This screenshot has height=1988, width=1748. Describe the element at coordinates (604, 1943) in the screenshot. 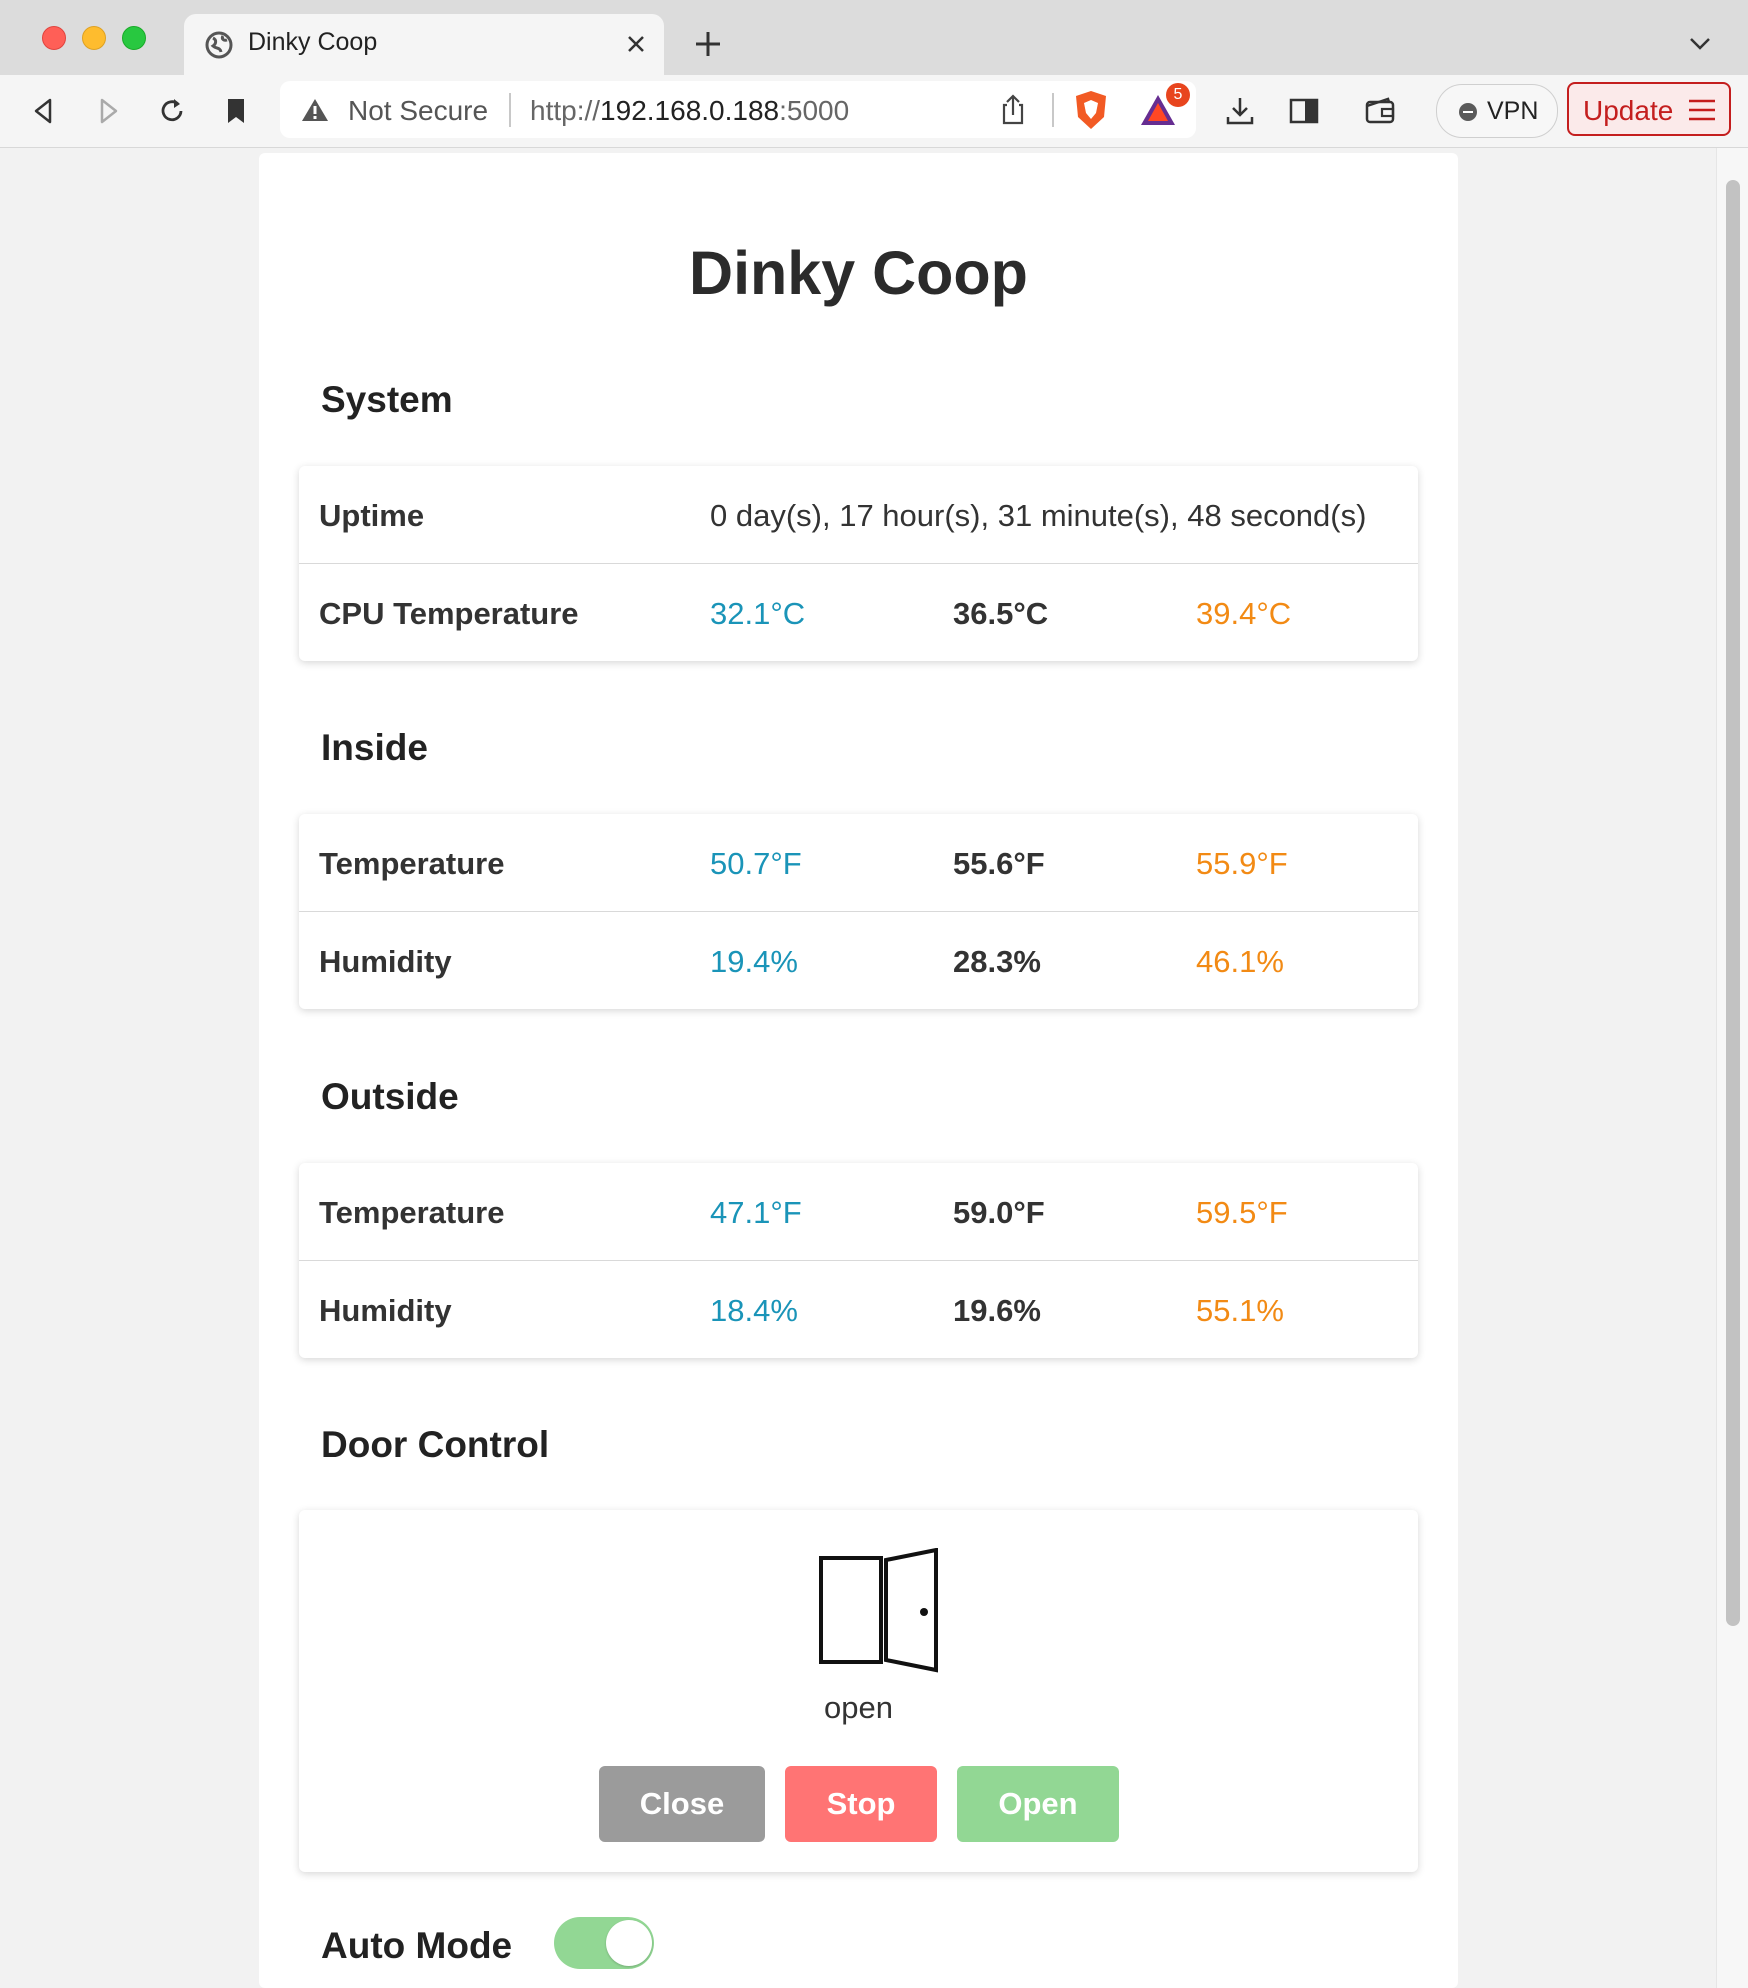

I see `auto-mode-toggle` at that location.